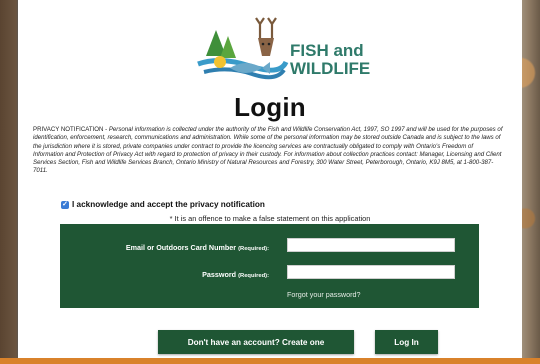 This screenshot has height=364, width=540. I want to click on email-label-text: Email or Outdoors Card Number, so click(181, 247).